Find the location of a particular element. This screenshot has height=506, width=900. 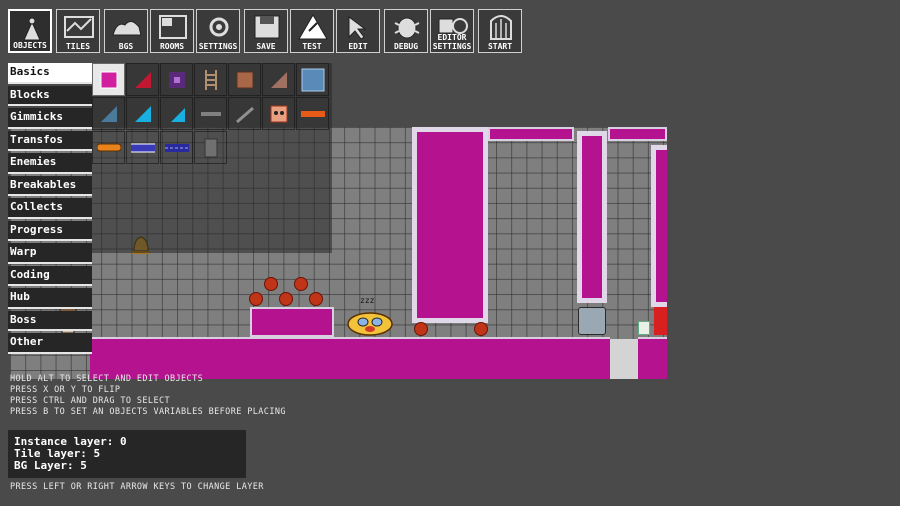

category-gimmicks: Gimmicks is located at coordinates (50, 118).